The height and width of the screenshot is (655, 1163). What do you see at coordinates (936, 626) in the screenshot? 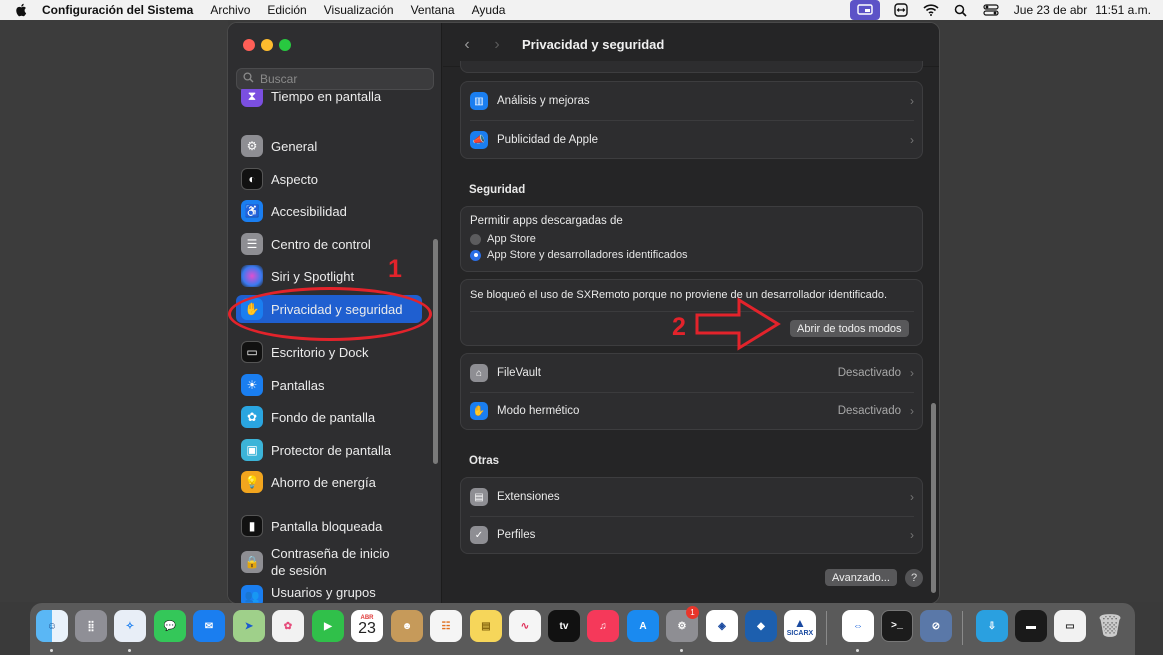
I see `blocked-app-icon: ⊘` at bounding box center [936, 626].